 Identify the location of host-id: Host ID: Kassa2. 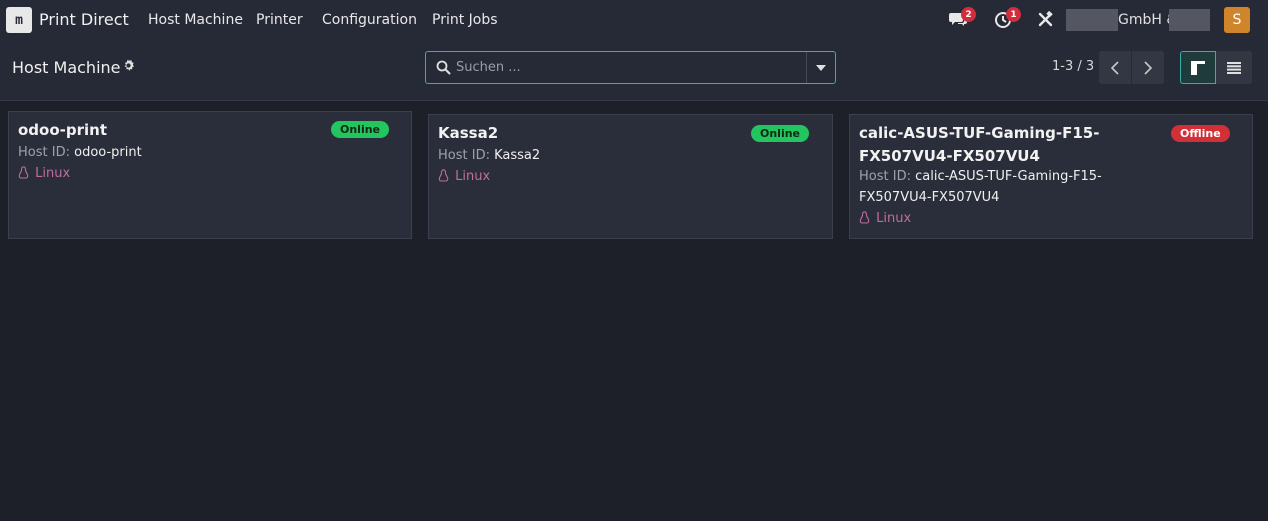
(489, 155).